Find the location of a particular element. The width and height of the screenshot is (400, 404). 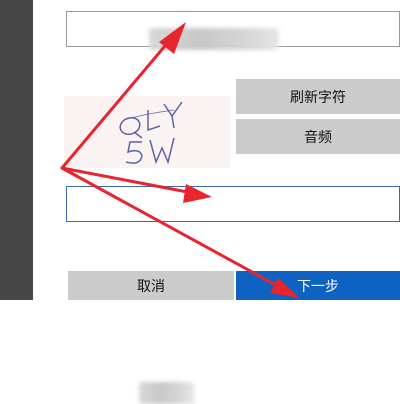

captcha-char-q-tail is located at coordinates (138, 135).